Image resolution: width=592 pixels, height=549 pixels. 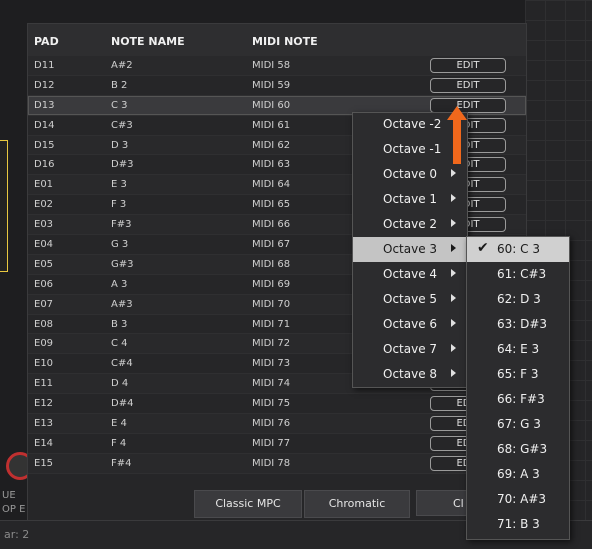 I want to click on pad-cell: D15, so click(x=44, y=145).